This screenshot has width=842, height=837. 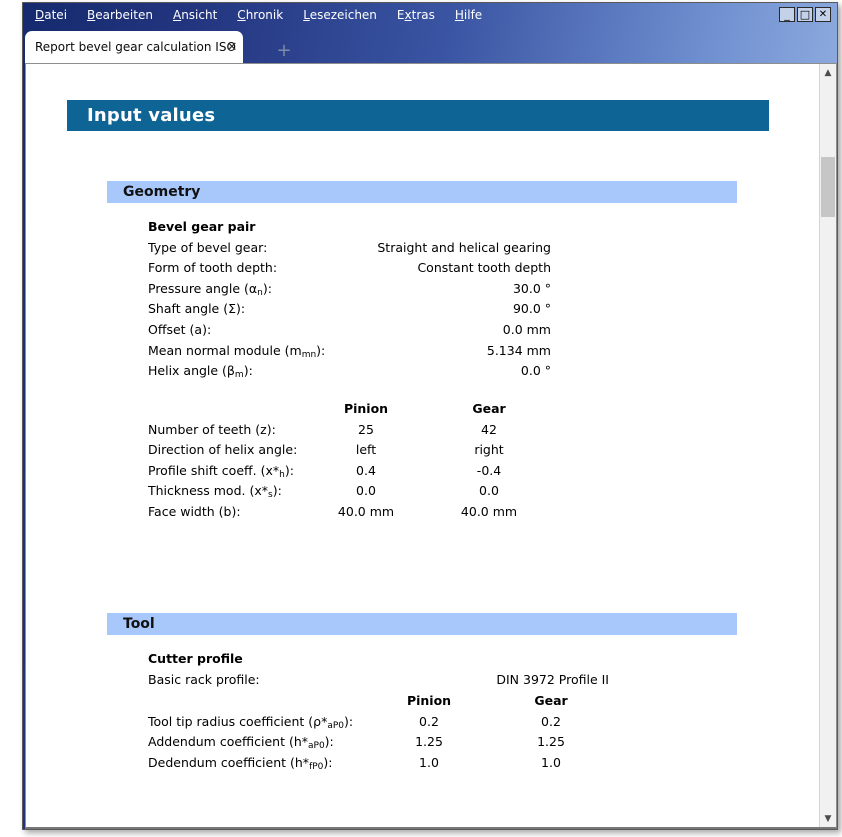 I want to click on table-cell-gear: 0.2, so click(x=551, y=721).